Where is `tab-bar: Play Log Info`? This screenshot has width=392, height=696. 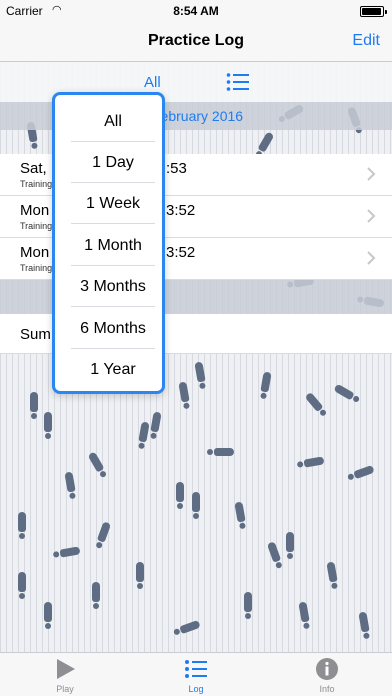
tab-bar: Play Log Info is located at coordinates (196, 674).